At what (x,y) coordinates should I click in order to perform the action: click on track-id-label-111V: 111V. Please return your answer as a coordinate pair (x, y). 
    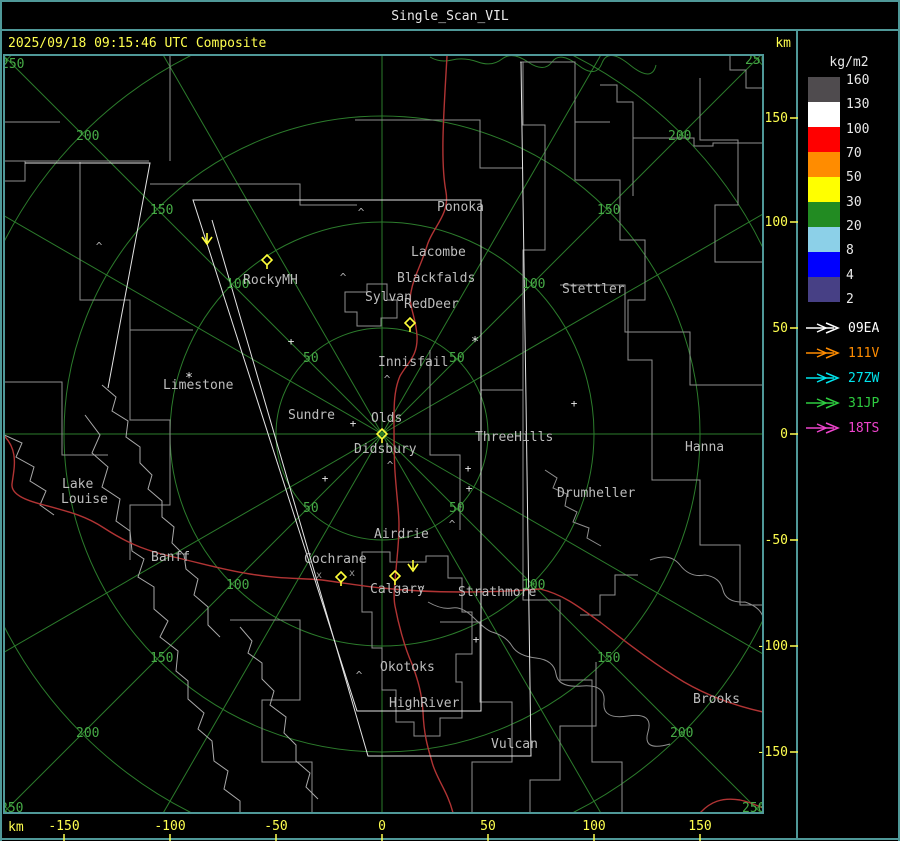
    Looking at the image, I should click on (863, 353).